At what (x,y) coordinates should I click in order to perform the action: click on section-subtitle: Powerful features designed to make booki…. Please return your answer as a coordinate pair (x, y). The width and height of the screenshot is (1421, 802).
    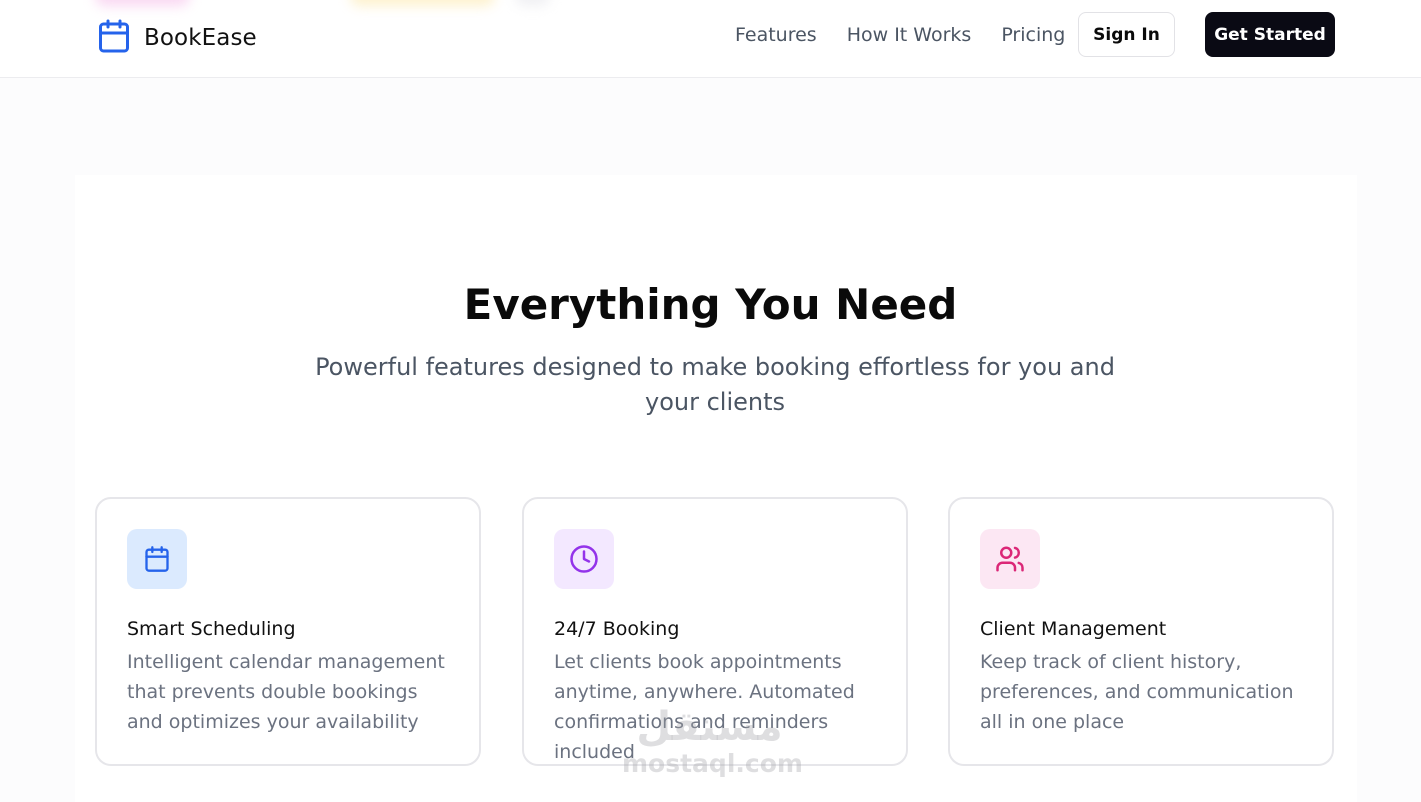
    Looking at the image, I should click on (715, 384).